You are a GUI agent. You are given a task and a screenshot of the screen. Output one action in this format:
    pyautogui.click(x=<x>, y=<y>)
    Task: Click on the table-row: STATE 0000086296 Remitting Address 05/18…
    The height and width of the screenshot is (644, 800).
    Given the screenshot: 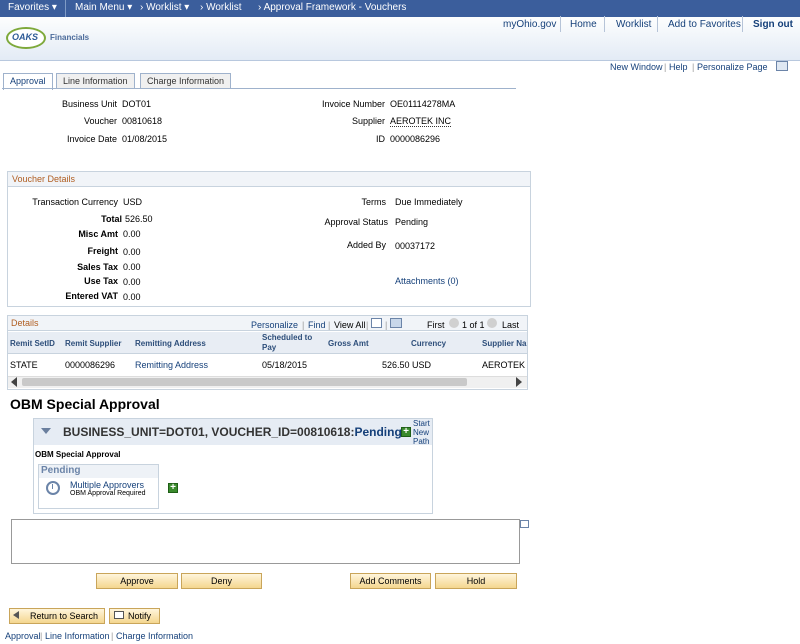 What is the action you would take?
    pyautogui.click(x=267, y=365)
    